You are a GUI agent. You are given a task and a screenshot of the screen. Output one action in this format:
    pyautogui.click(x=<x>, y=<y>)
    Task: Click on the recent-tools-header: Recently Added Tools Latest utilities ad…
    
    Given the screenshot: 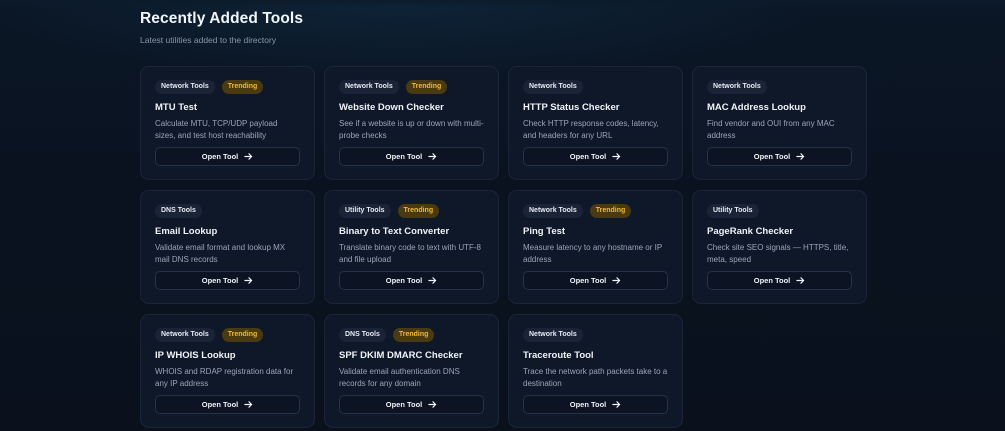 What is the action you would take?
    pyautogui.click(x=505, y=27)
    